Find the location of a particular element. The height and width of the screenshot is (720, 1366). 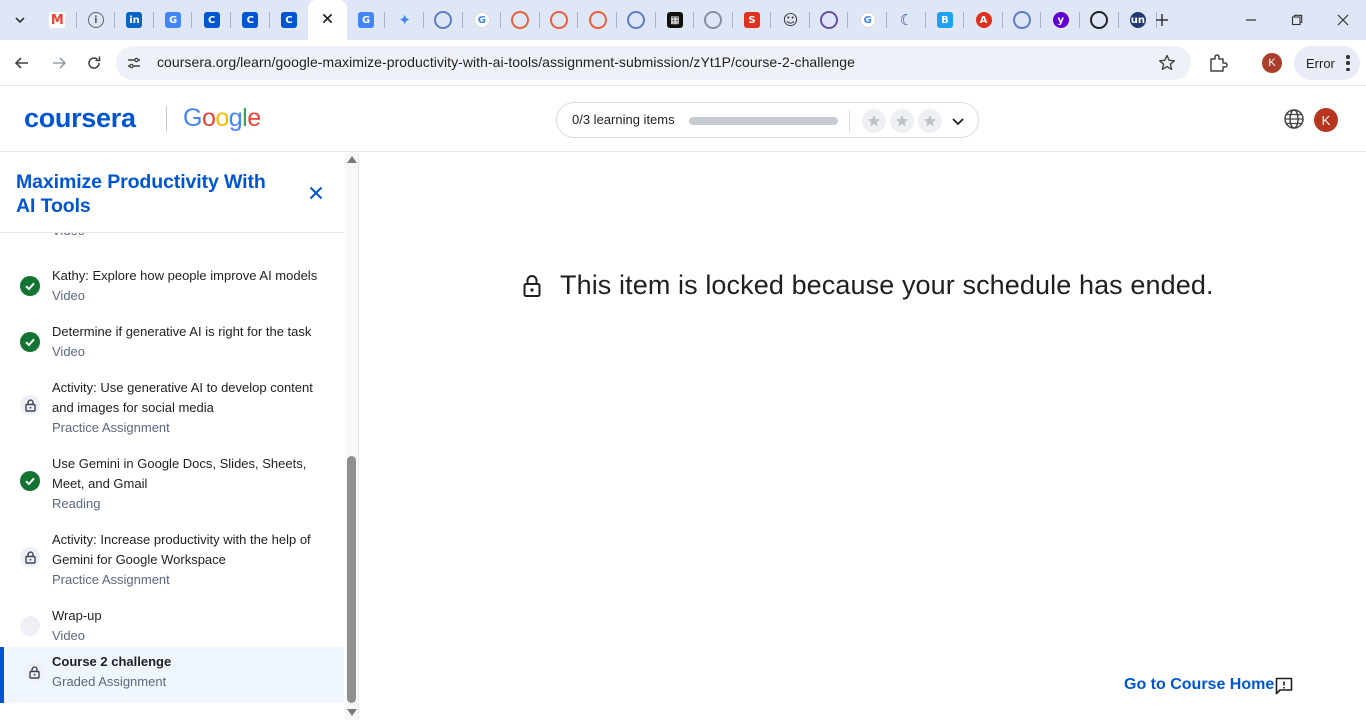

new-tab-button is located at coordinates (1162, 20).